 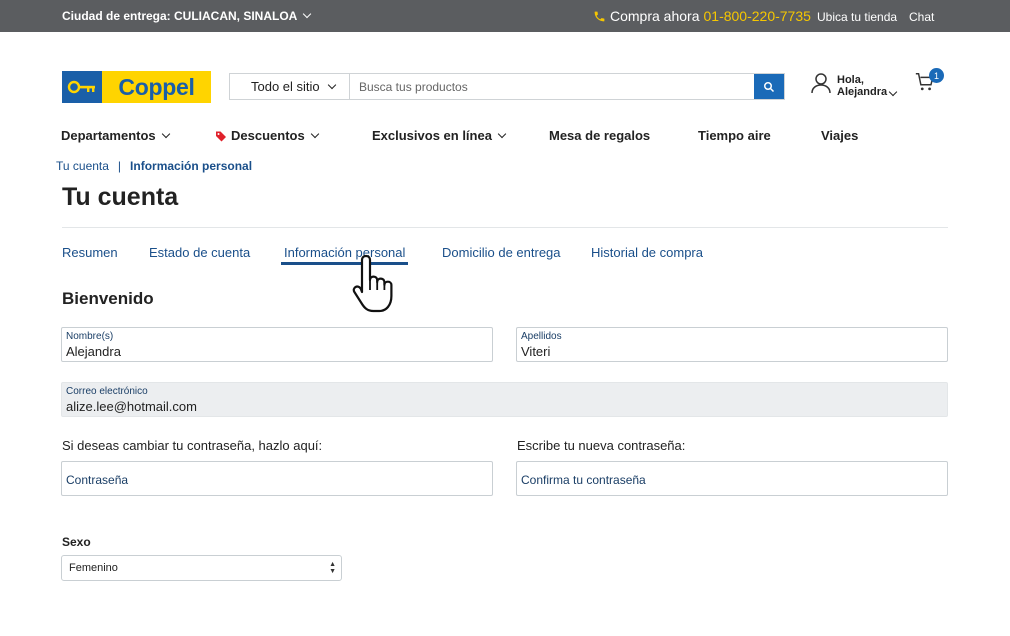 What do you see at coordinates (862, 92) in the screenshot?
I see `greeting-name: Alejandra` at bounding box center [862, 92].